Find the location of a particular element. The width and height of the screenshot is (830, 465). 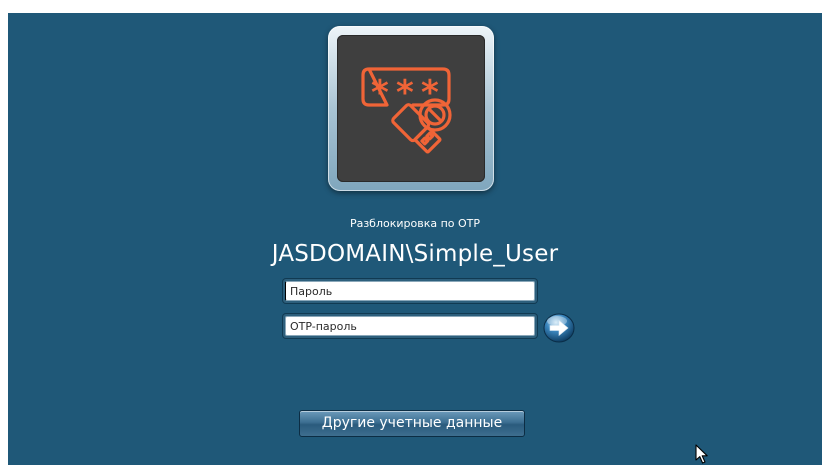

password-input is located at coordinates (410, 291).